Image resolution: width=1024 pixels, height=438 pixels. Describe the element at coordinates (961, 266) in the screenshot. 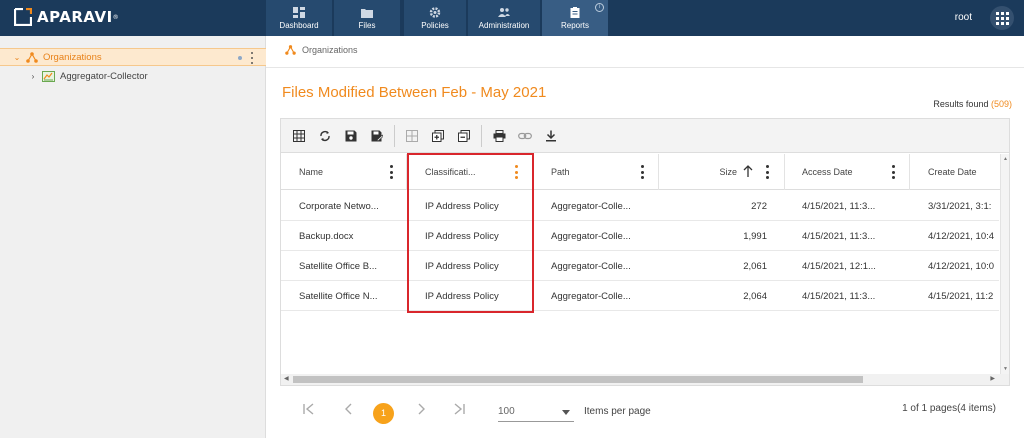

I see `cell-create-date: 4/12/2021, 10:0` at that location.